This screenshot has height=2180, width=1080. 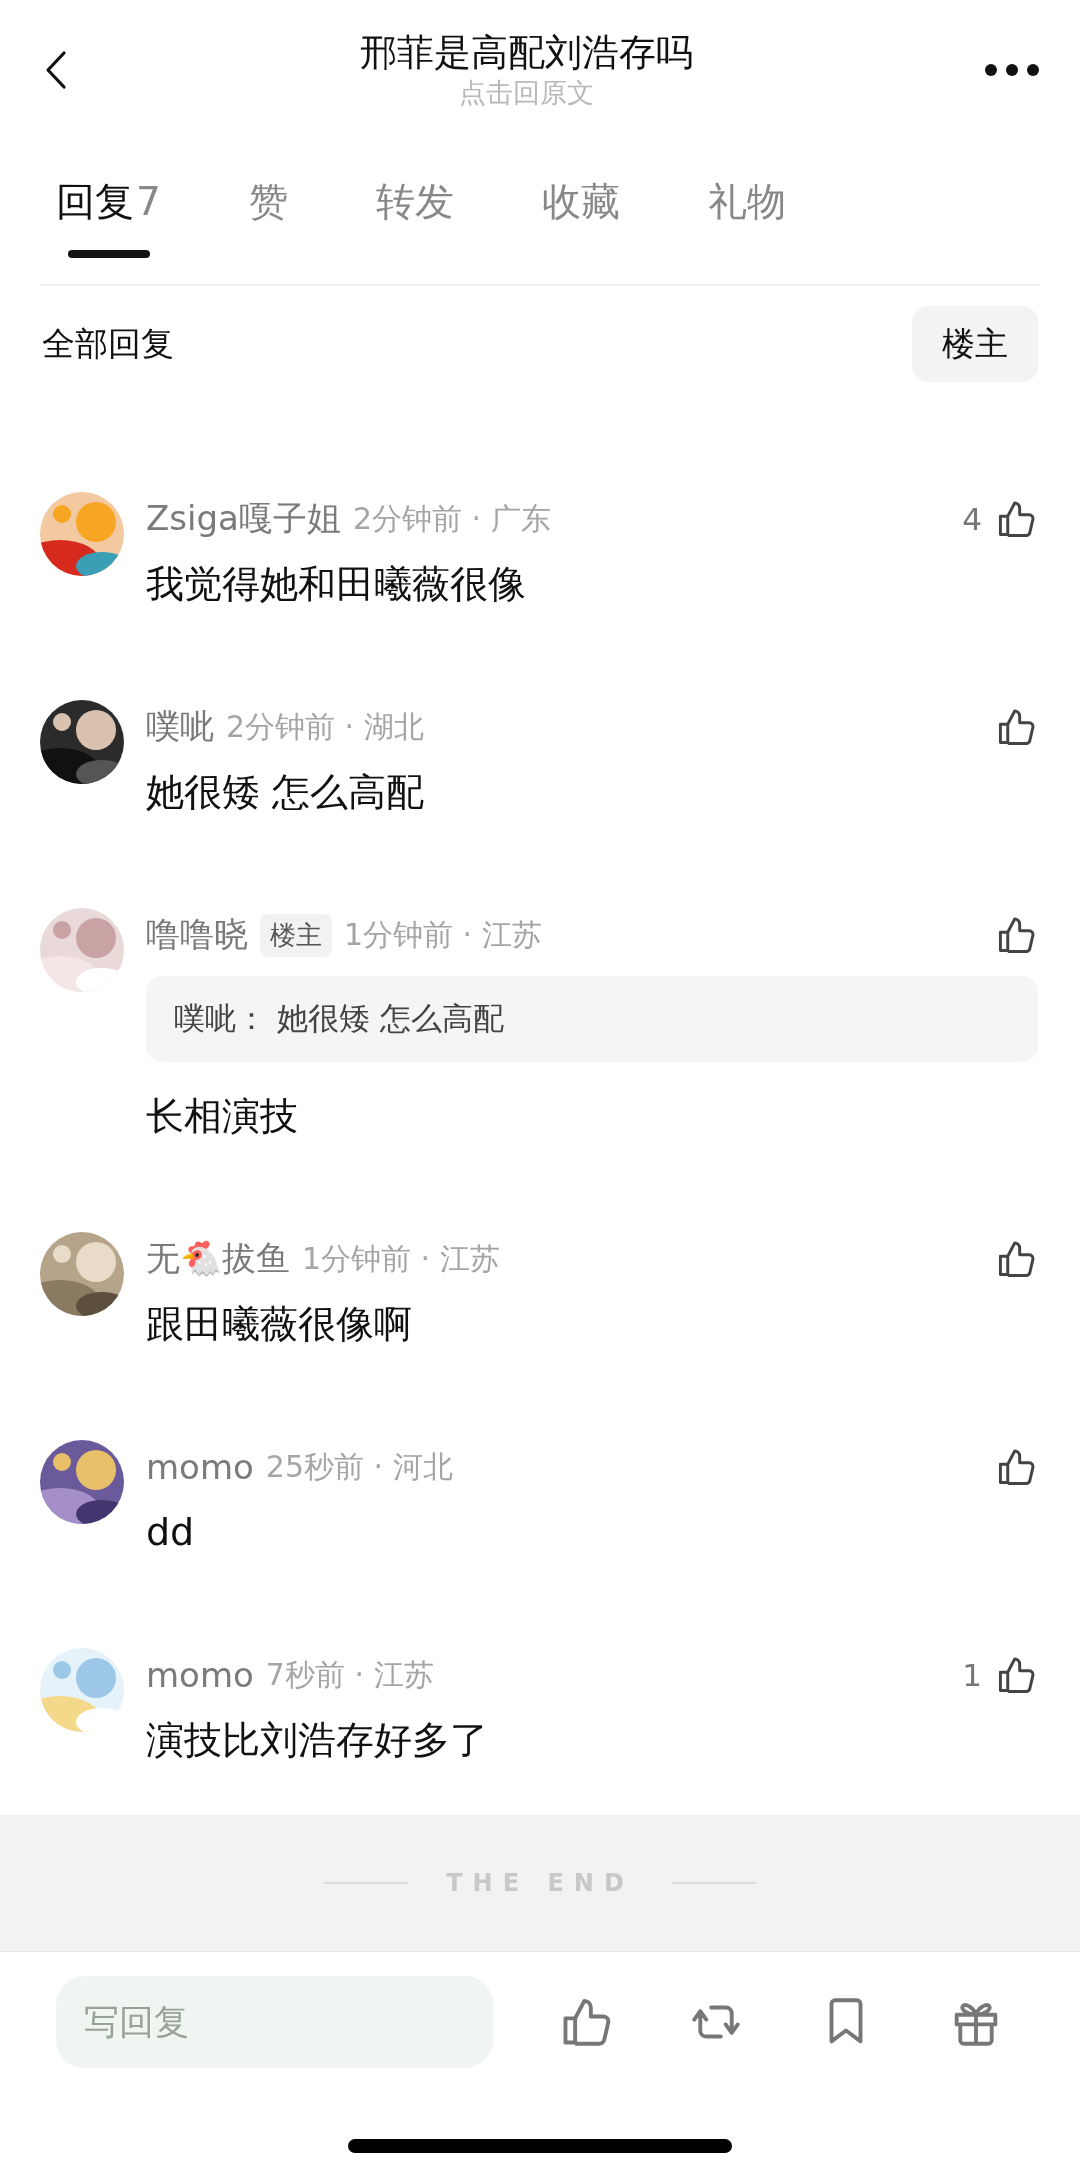 What do you see at coordinates (222, 1116) in the screenshot?
I see `comment-text: 长相演技` at bounding box center [222, 1116].